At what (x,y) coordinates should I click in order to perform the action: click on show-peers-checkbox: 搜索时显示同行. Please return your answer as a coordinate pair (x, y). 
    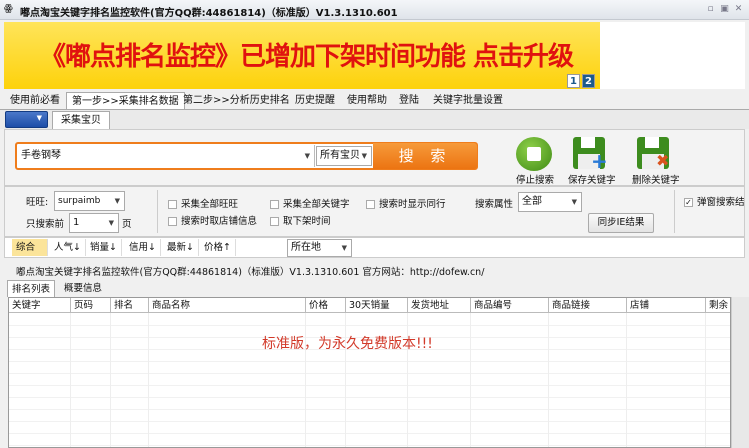
    Looking at the image, I should click on (406, 203).